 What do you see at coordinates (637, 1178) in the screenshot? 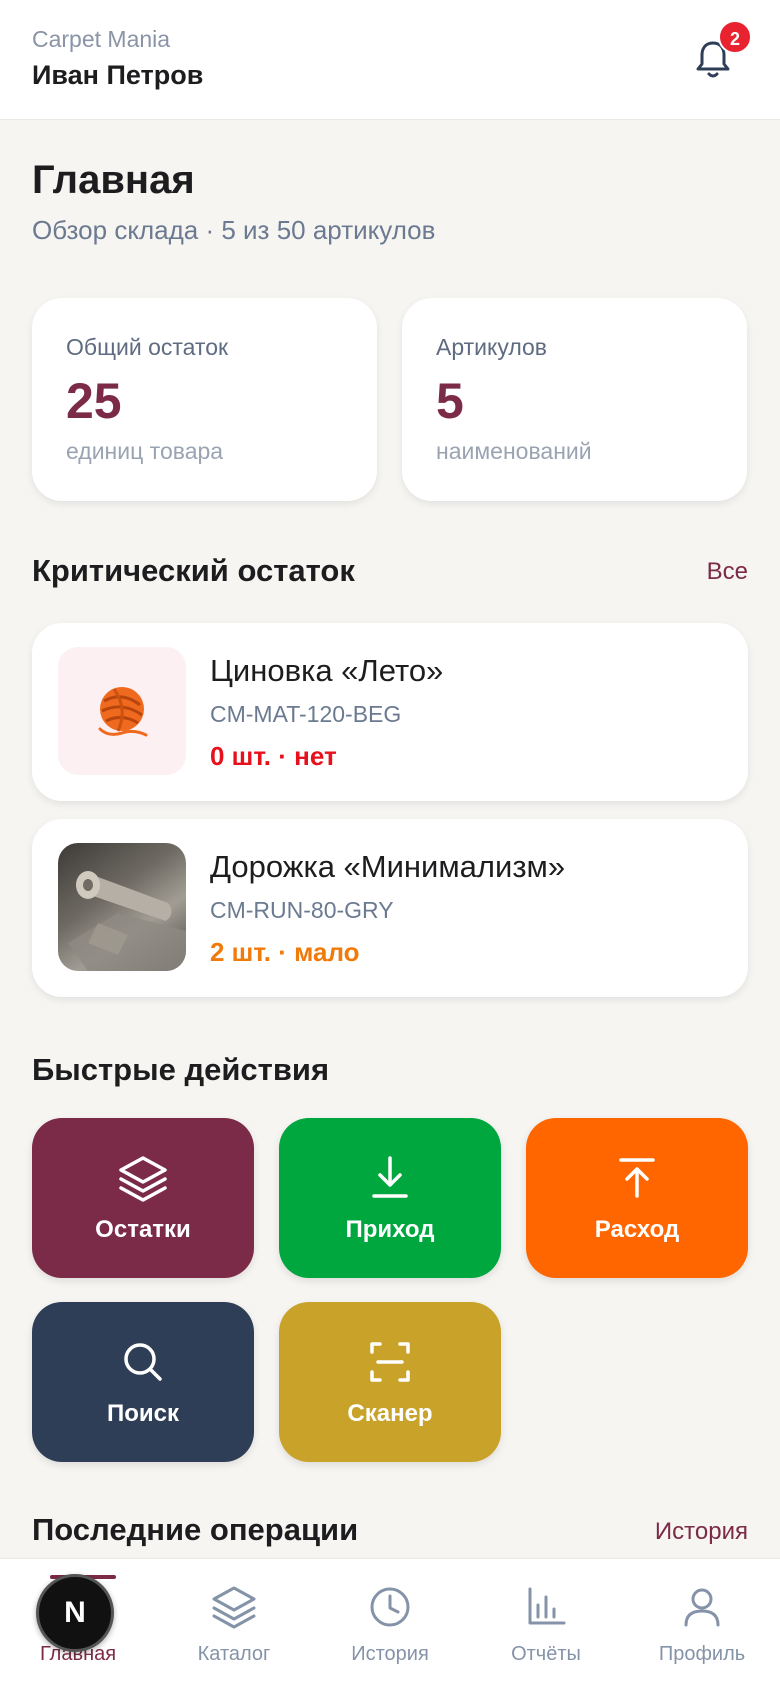
I see `upload-icon` at bounding box center [637, 1178].